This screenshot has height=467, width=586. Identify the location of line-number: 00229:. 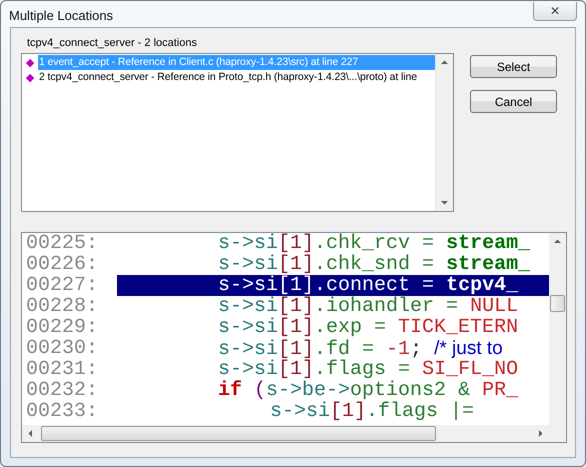
(62, 327).